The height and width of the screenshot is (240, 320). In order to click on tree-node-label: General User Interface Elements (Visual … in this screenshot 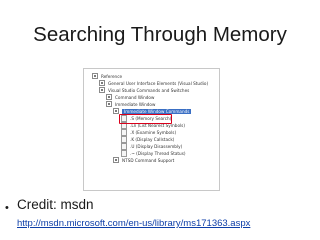, I will do `click(158, 83)`.